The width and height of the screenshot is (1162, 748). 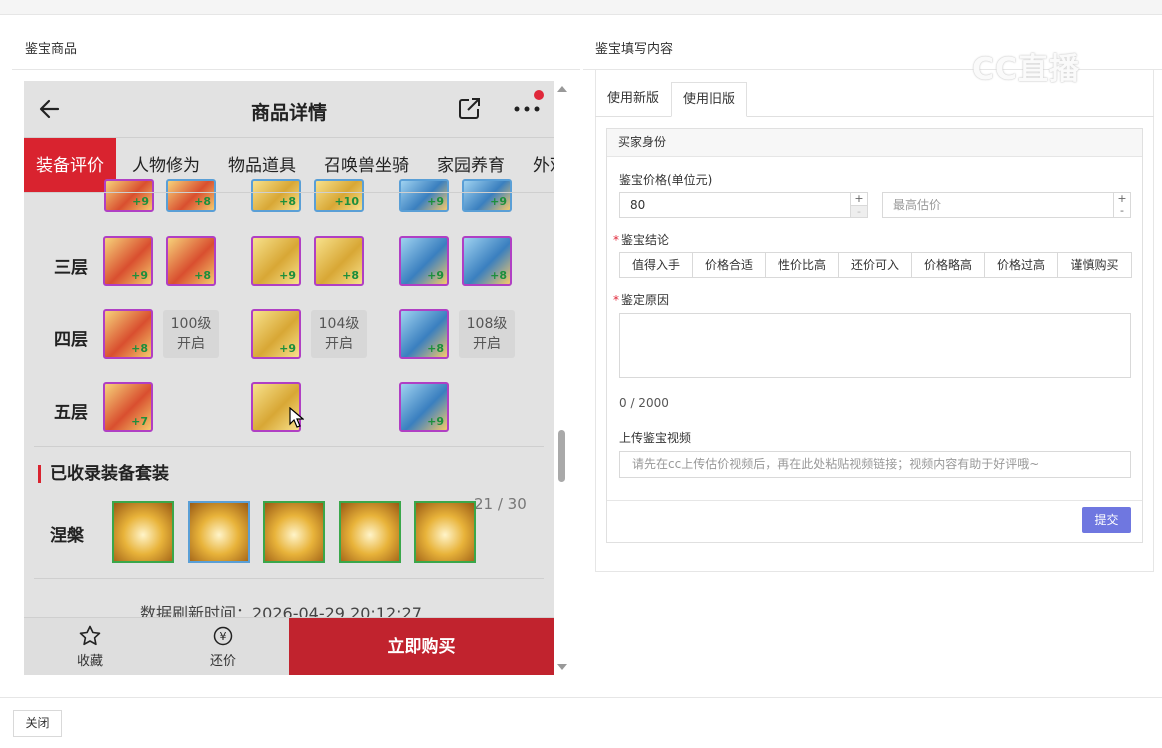 I want to click on bottom-action-bar: 收藏 ¥ 还价 立即购买, so click(x=289, y=646).